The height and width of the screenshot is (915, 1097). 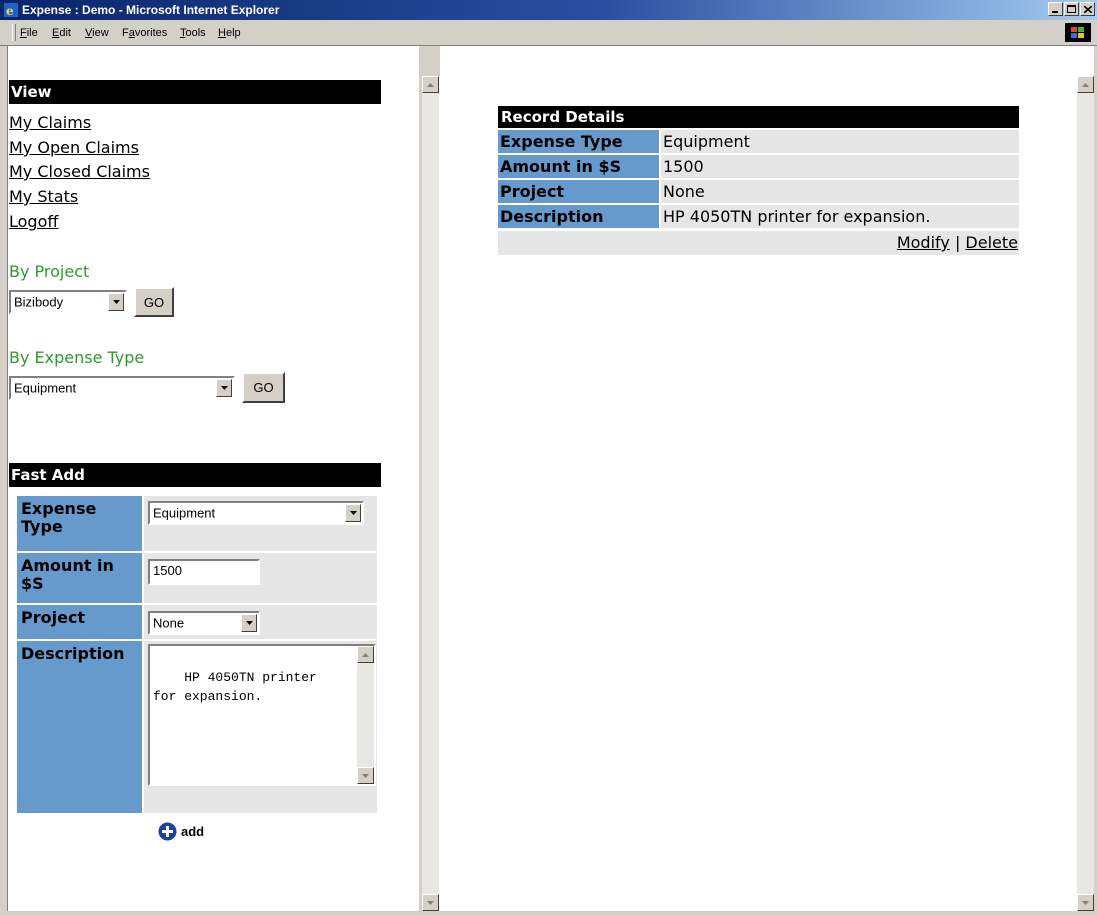 I want to click on record-description-label: Description, so click(x=578, y=216).